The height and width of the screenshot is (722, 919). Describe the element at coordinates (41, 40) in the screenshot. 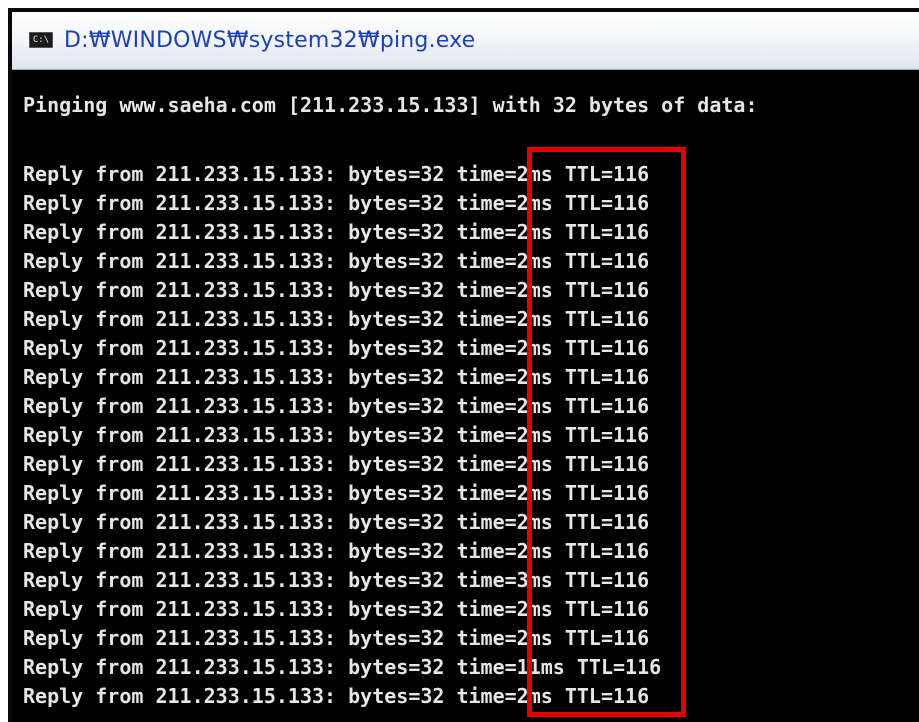

I see `console-icon: C:\` at that location.